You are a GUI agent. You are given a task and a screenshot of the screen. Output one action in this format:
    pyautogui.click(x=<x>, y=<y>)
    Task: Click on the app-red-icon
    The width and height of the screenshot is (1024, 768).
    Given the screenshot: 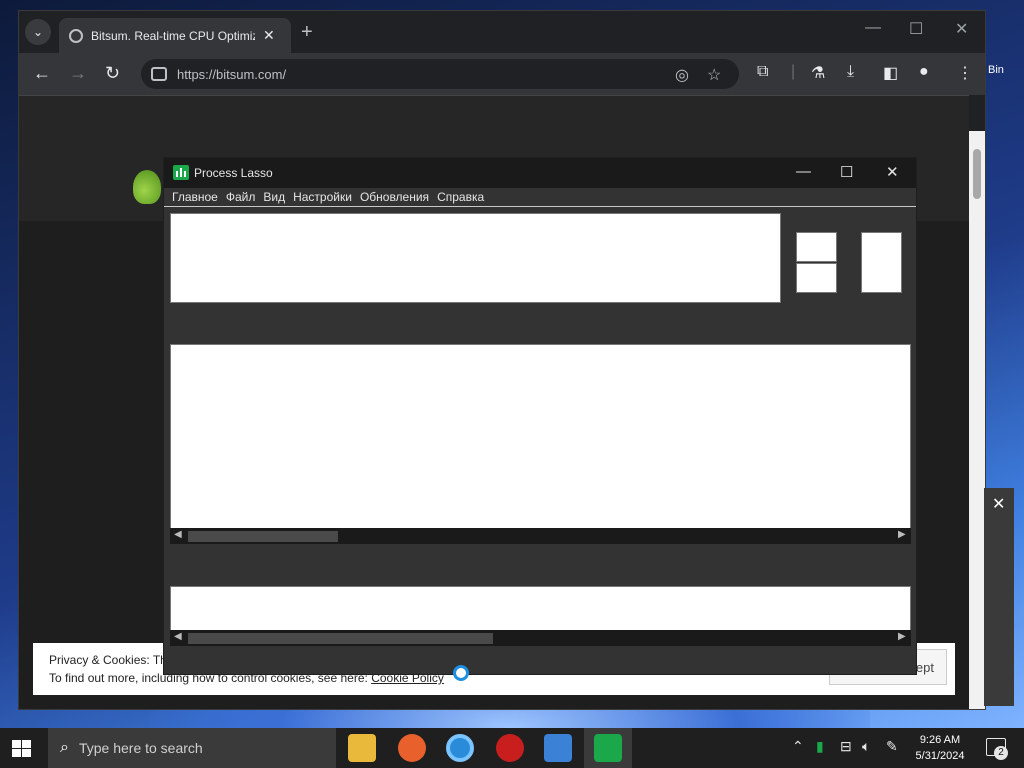 What is the action you would take?
    pyautogui.click(x=510, y=748)
    